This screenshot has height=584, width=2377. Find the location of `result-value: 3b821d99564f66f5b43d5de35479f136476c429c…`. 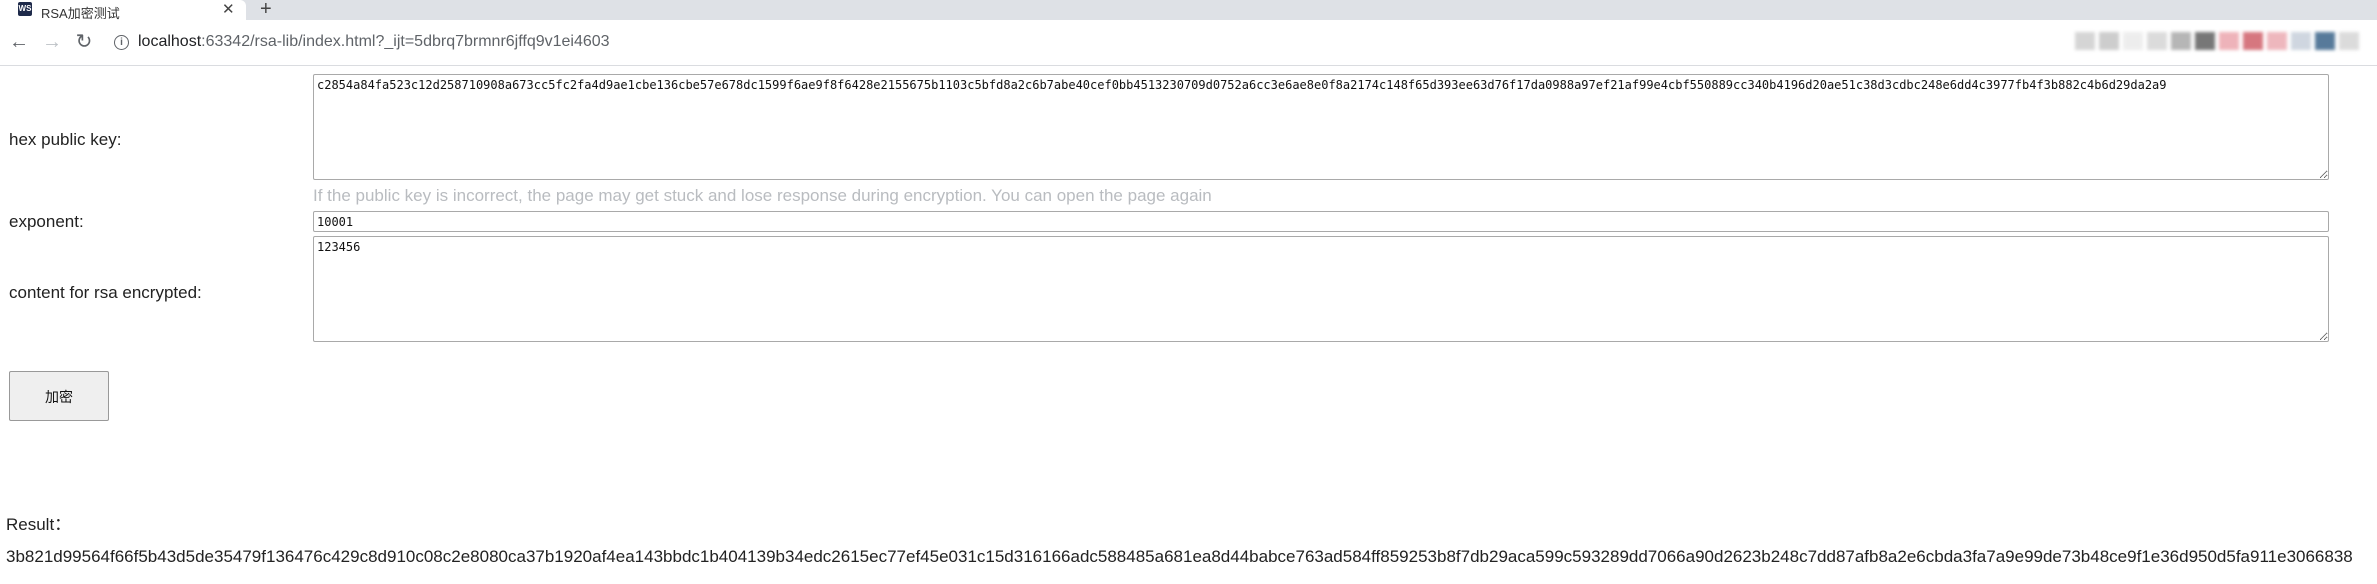

result-value: 3b821d99564f66f5b43d5de35479f136476c429c… is located at coordinates (1179, 556).